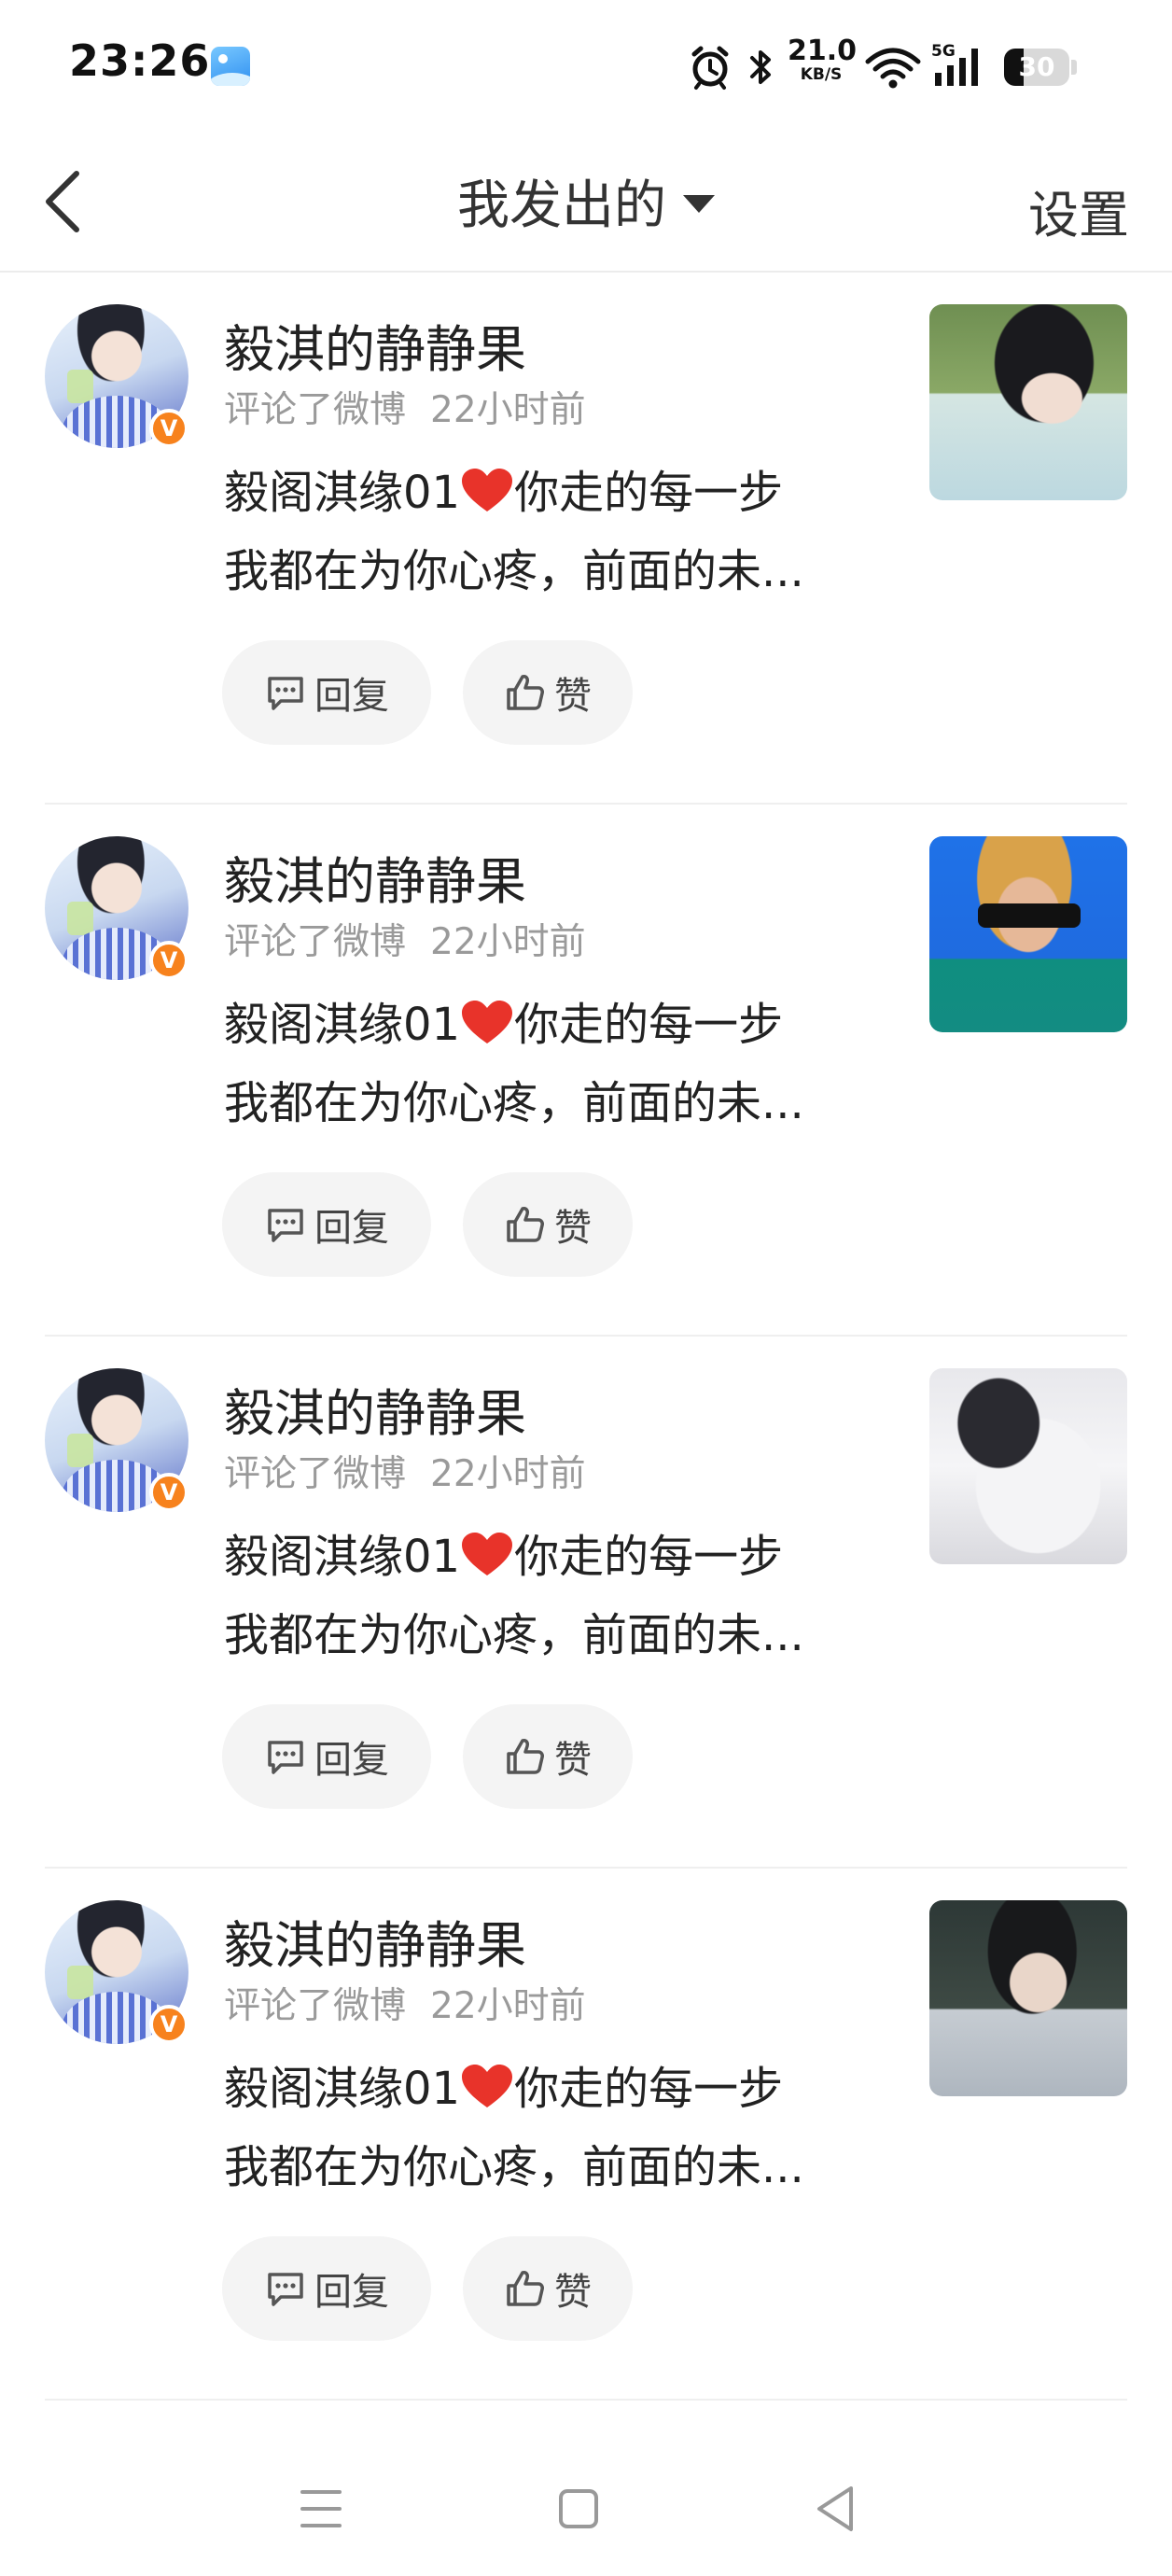 This screenshot has height=2576, width=1172. What do you see at coordinates (960, 67) in the screenshot?
I see `cellular-signal-icon: 5G` at bounding box center [960, 67].